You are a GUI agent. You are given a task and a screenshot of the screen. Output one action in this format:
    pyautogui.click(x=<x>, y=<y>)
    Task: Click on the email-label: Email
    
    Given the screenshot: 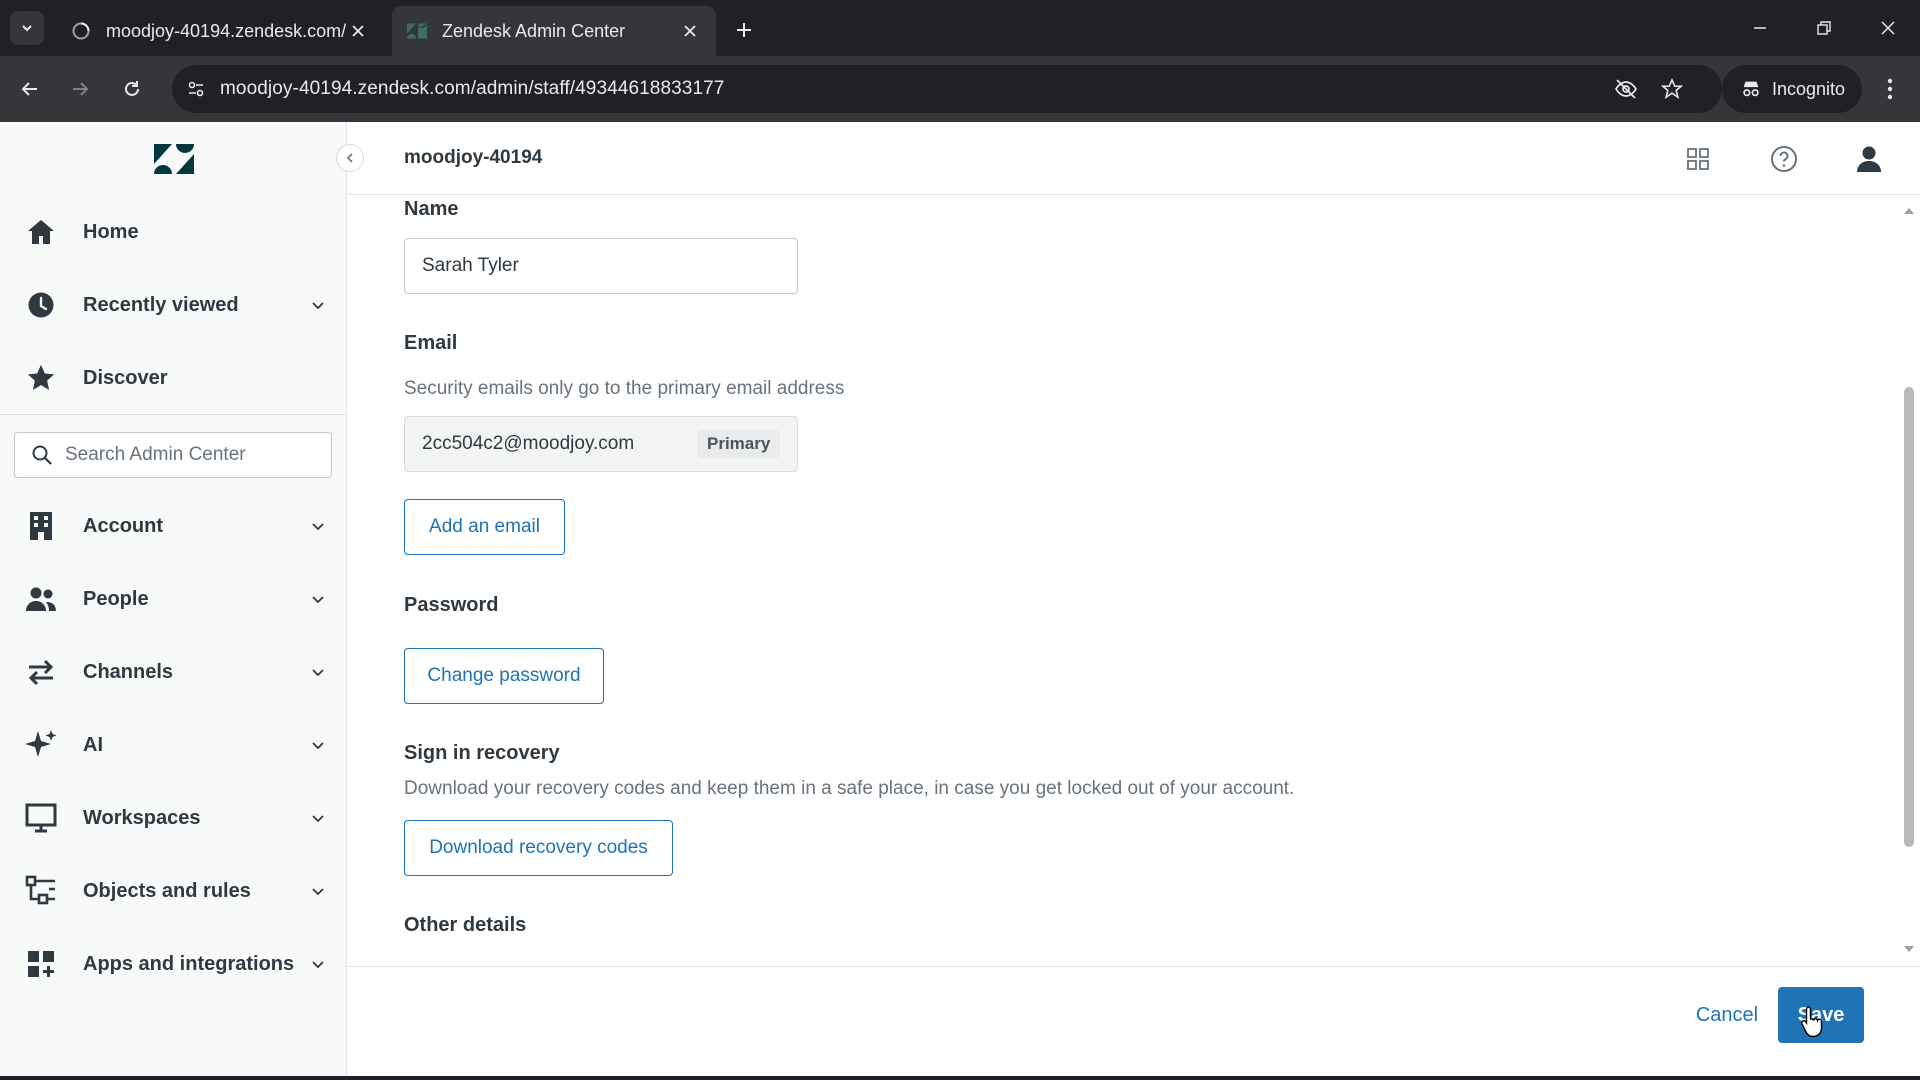 What is the action you would take?
    pyautogui.click(x=431, y=343)
    